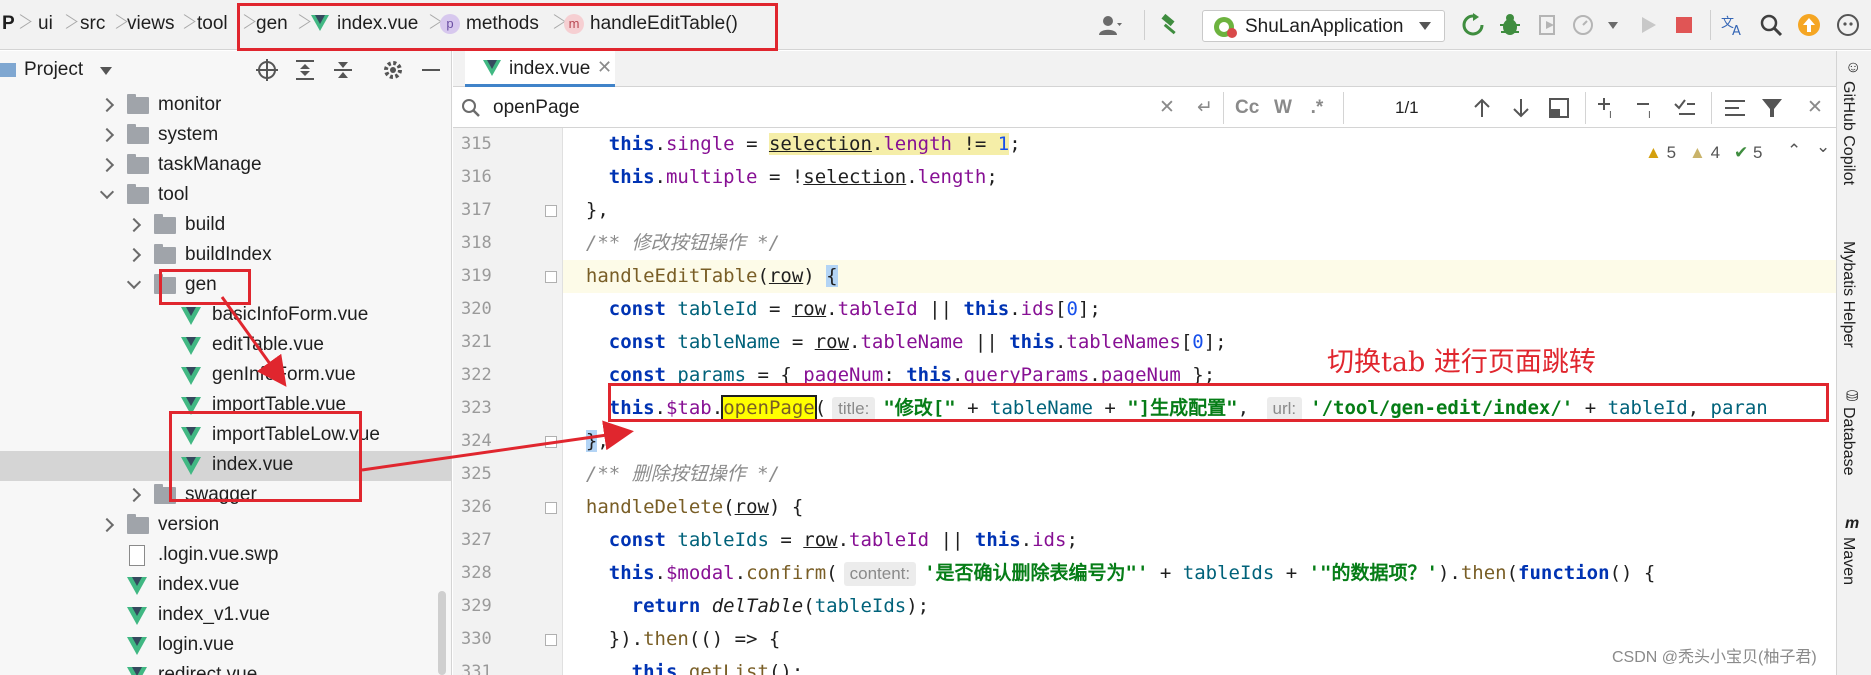  Describe the element at coordinates (1167, 108) in the screenshot. I see `clear-search-icon: ✕` at that location.